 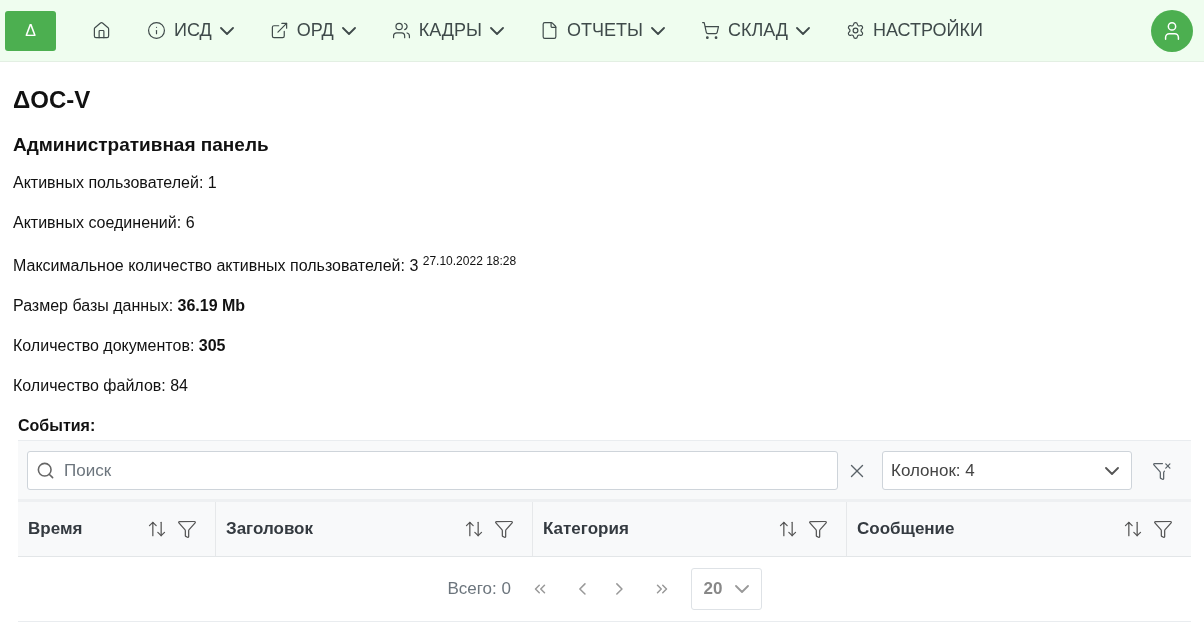 I want to click on chevron-right-icon, so click(x=619, y=589).